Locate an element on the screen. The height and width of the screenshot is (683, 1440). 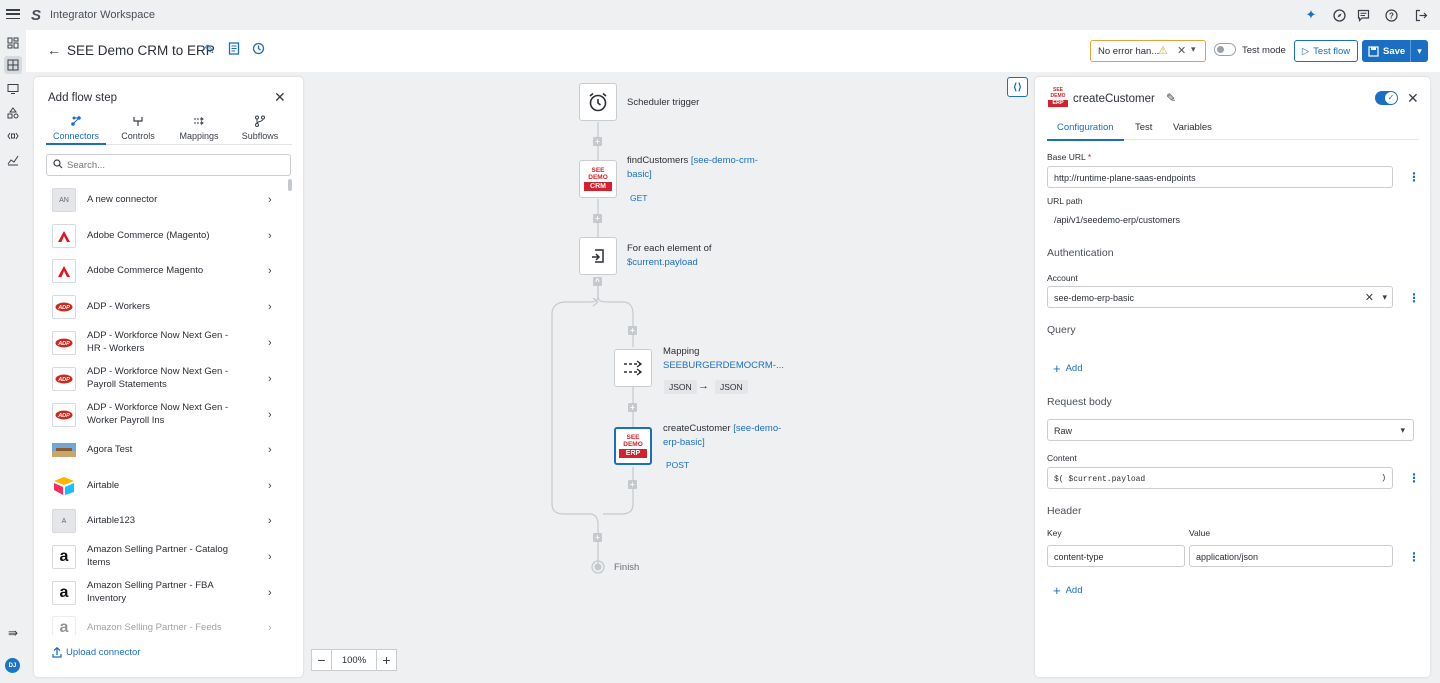
tab-connectors: Connectors is located at coordinates (76, 130).